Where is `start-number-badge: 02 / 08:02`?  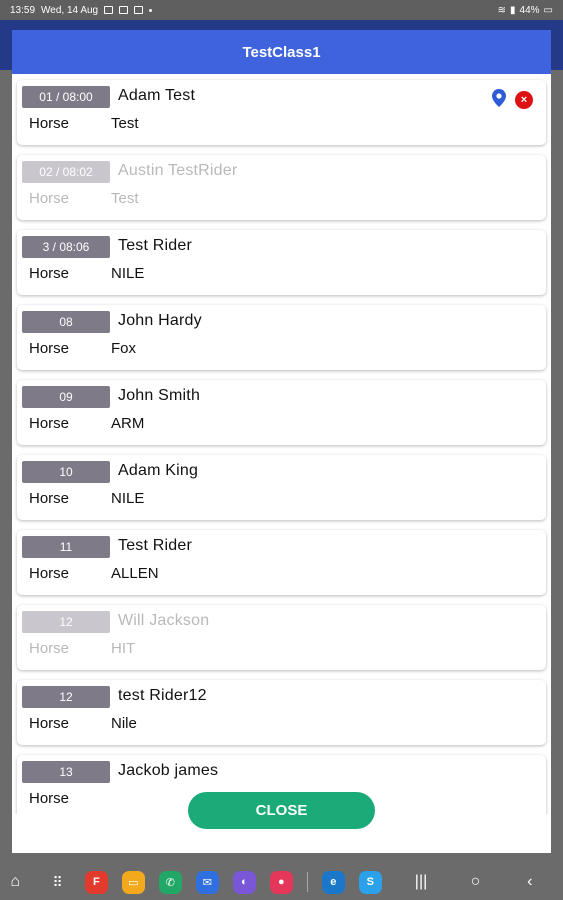 start-number-badge: 02 / 08:02 is located at coordinates (66, 172).